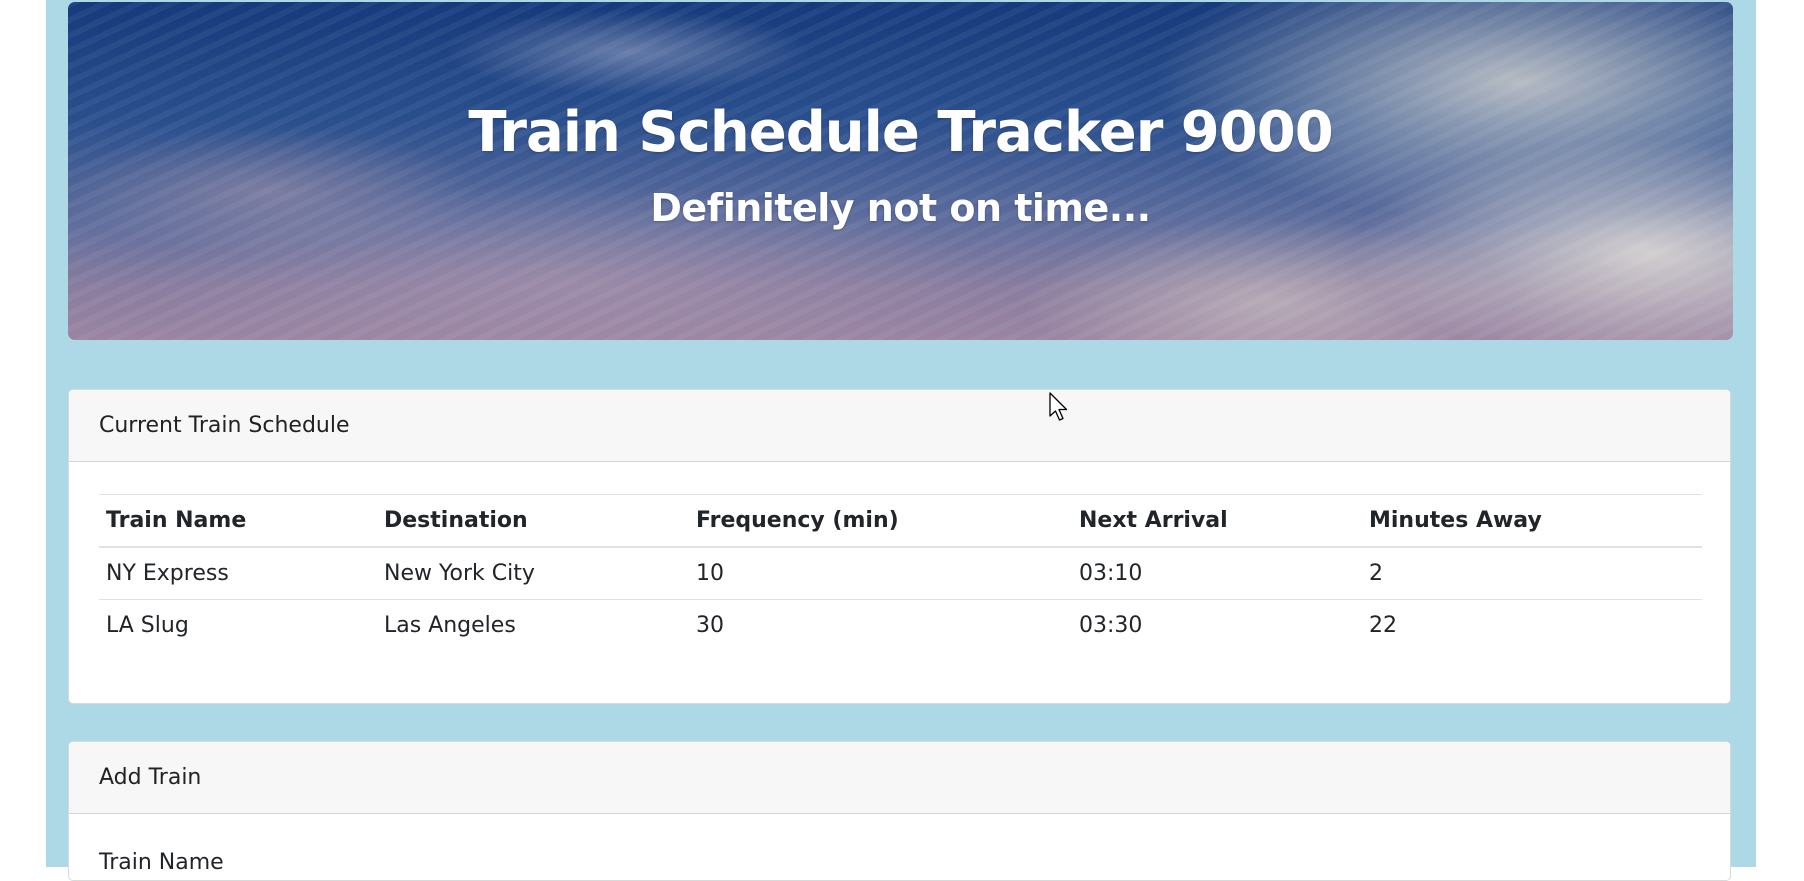 The width and height of the screenshot is (1804, 881). Describe the element at coordinates (450, 625) in the screenshot. I see `cell-destination: Las Angeles` at that location.